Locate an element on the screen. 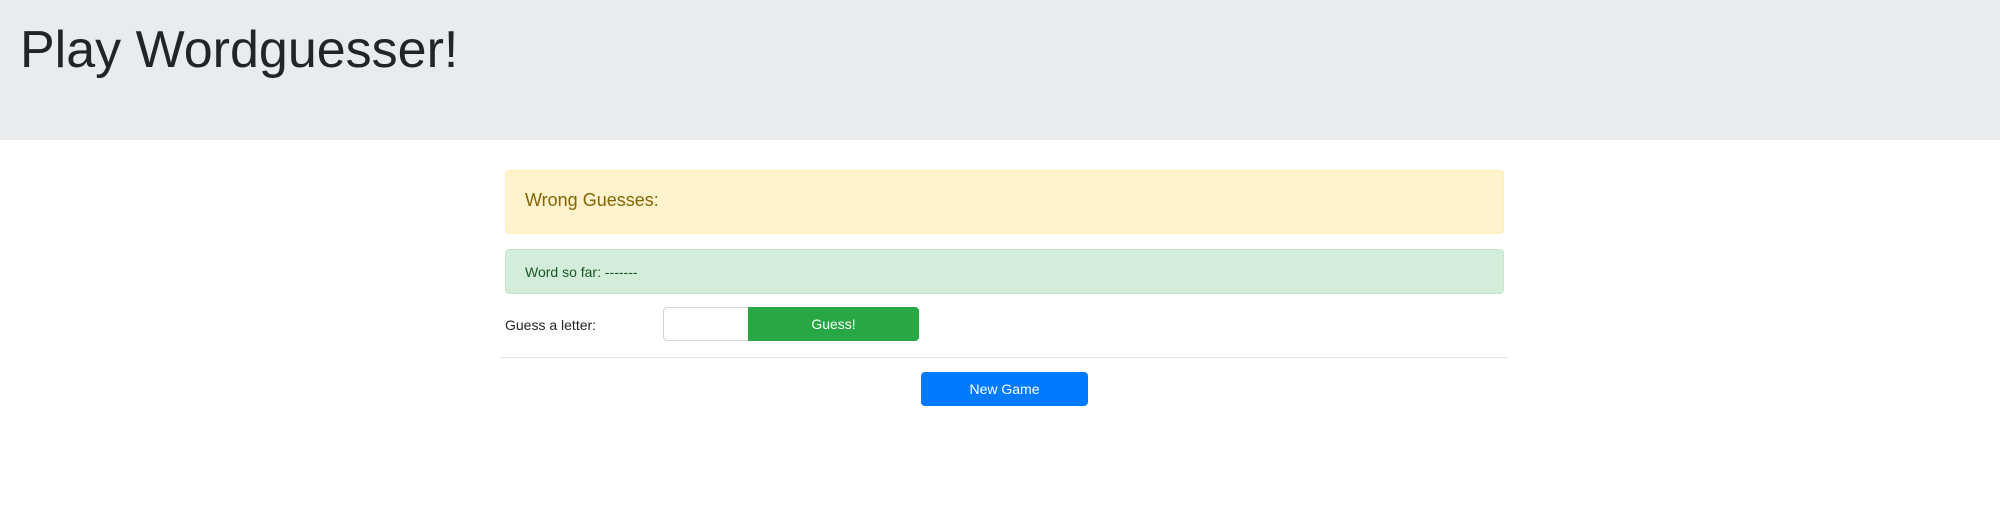 This screenshot has width=2000, height=522. guess-letter-label: Guess a letter: is located at coordinates (551, 325).